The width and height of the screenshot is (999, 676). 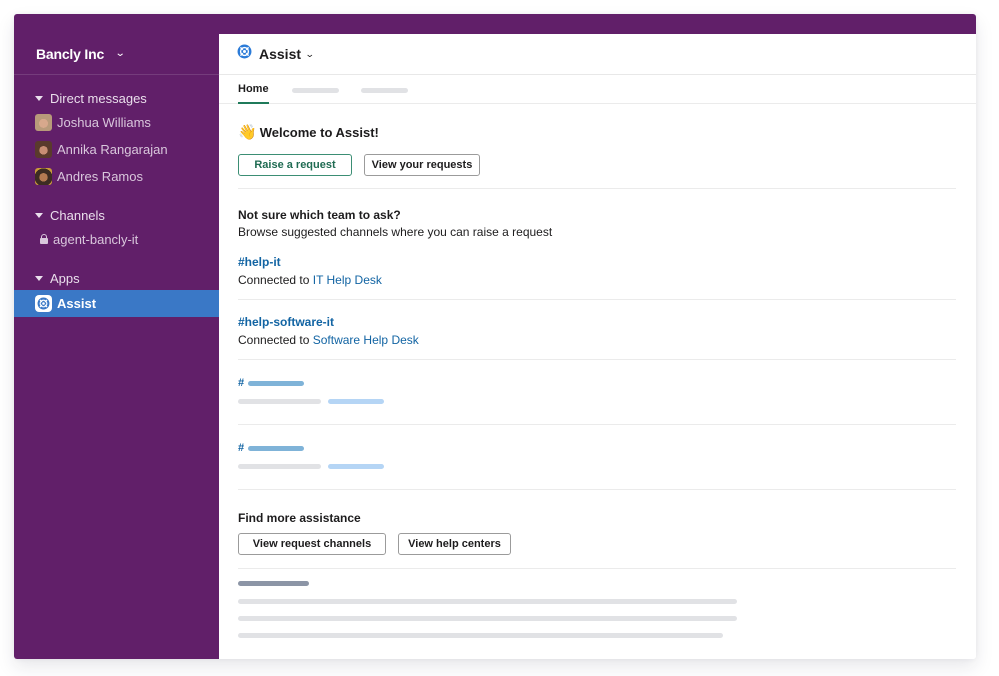 I want to click on connected-line: Connected to Software Help Desk, so click(x=597, y=340).